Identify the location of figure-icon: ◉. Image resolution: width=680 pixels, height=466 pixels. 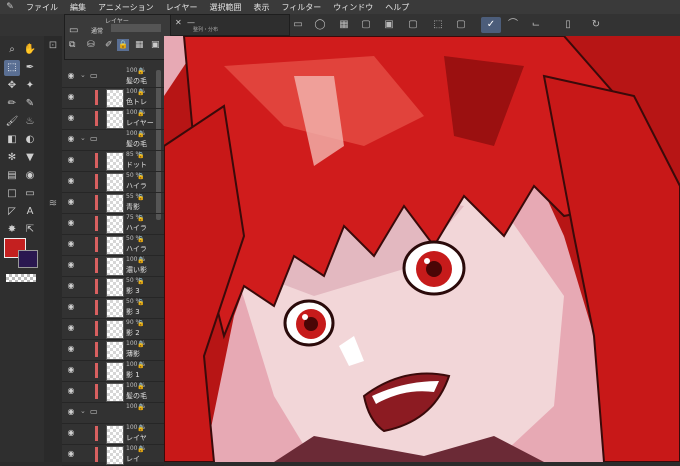
(30, 176).